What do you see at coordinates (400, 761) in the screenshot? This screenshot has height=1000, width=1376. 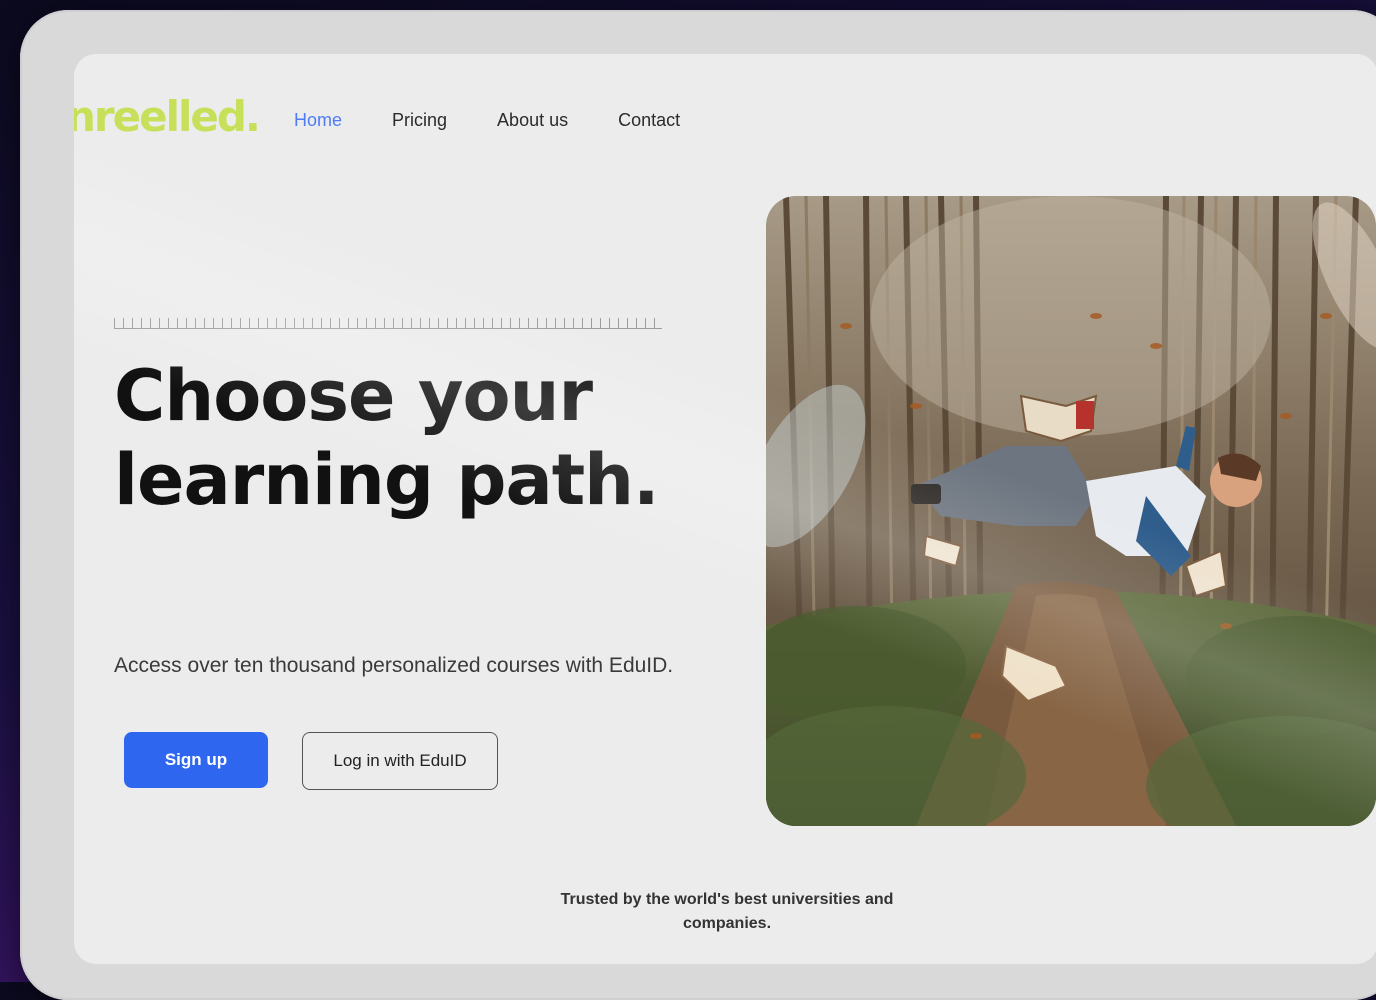 I see `login-eduid-button: Log in with EduID` at bounding box center [400, 761].